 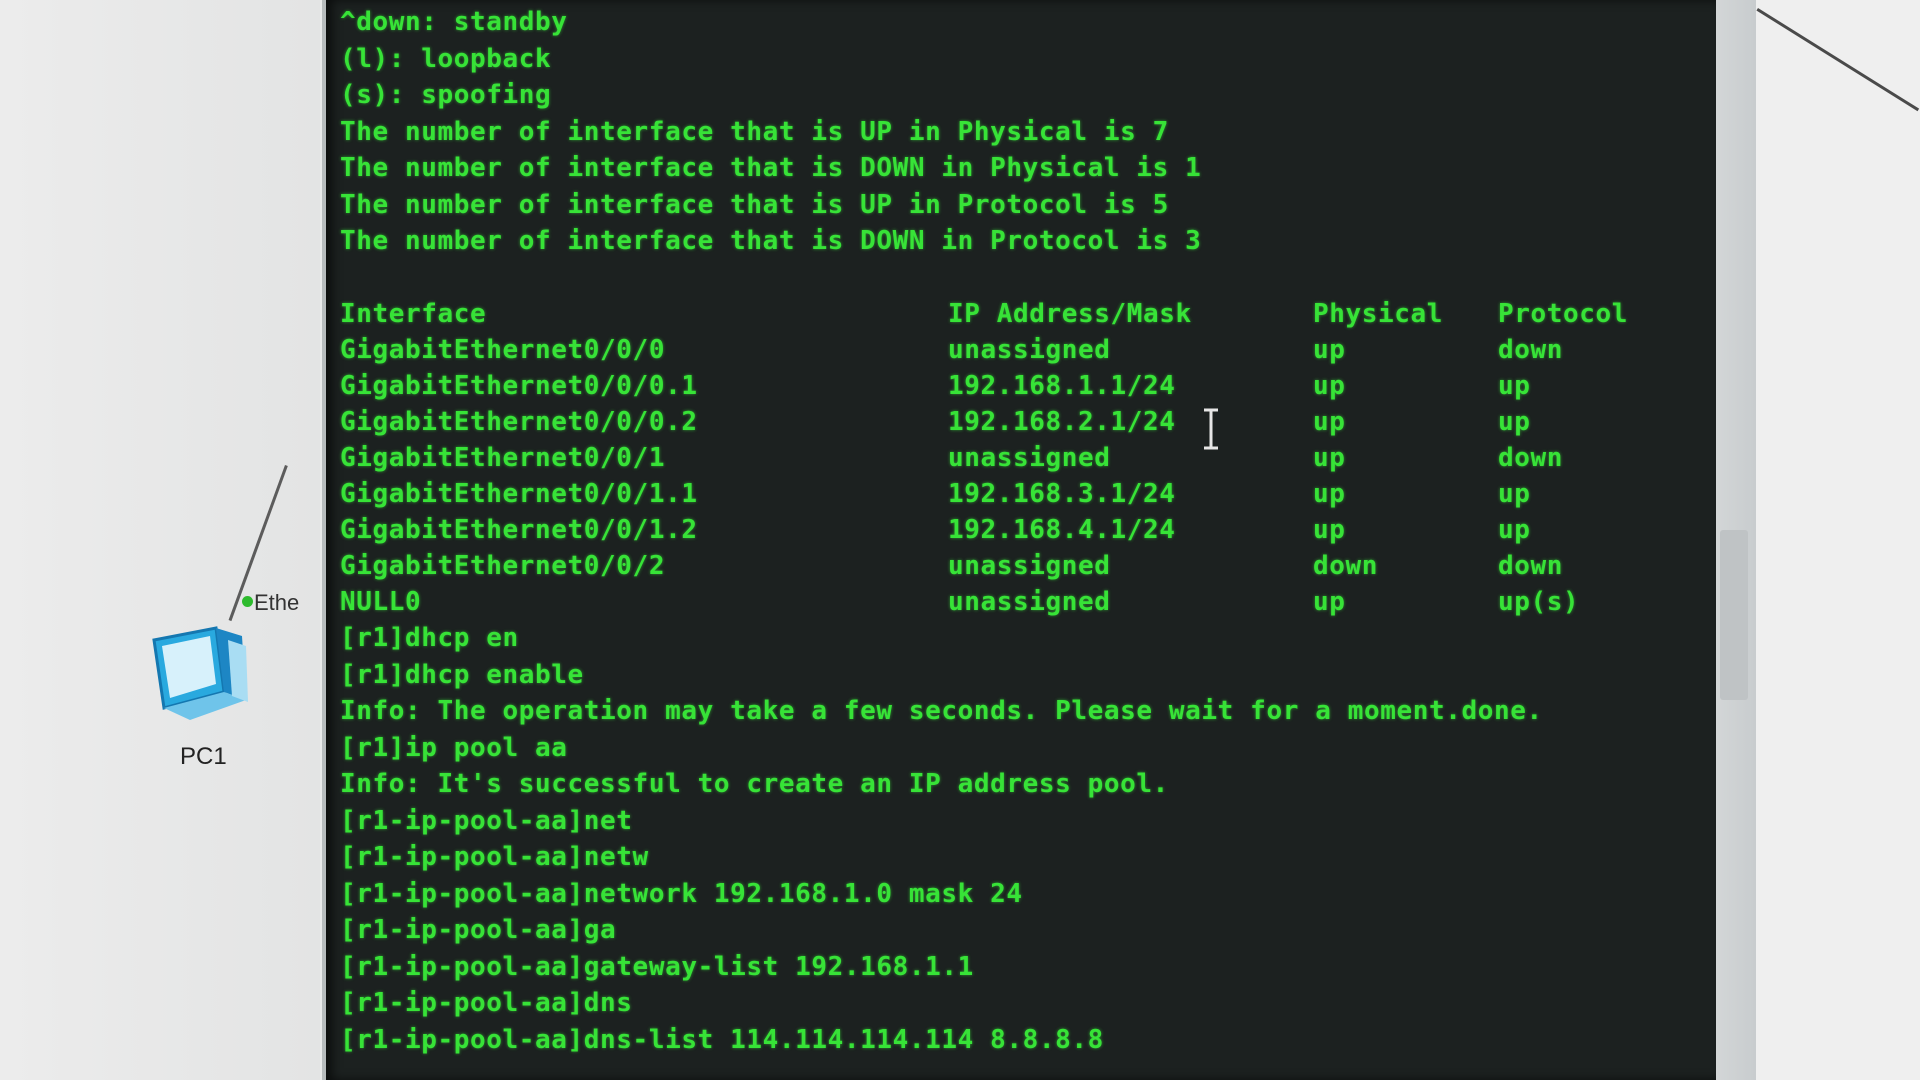 What do you see at coordinates (519, 530) in the screenshot?
I see `cell-interface: GigabitEthernet0/0/1.2` at bounding box center [519, 530].